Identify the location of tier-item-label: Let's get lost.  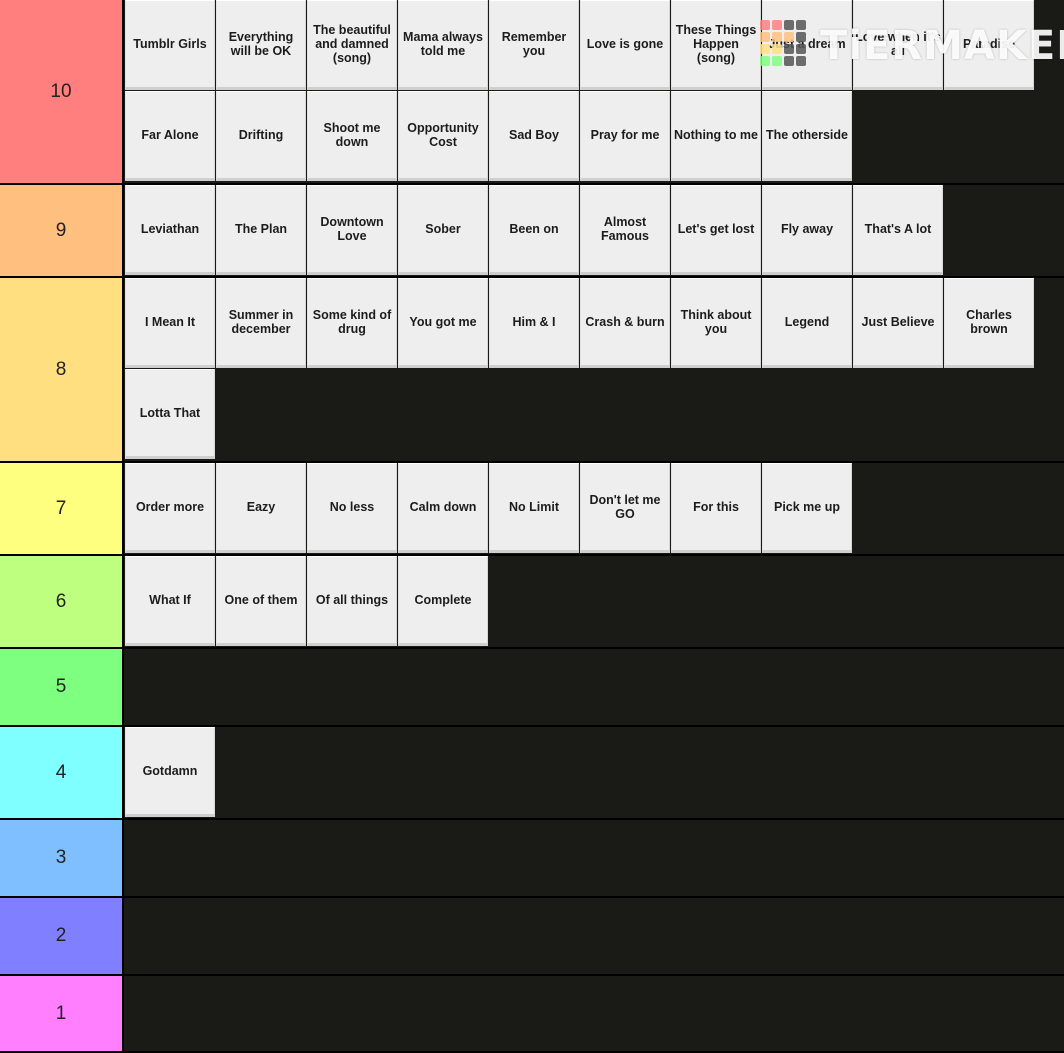
(716, 229).